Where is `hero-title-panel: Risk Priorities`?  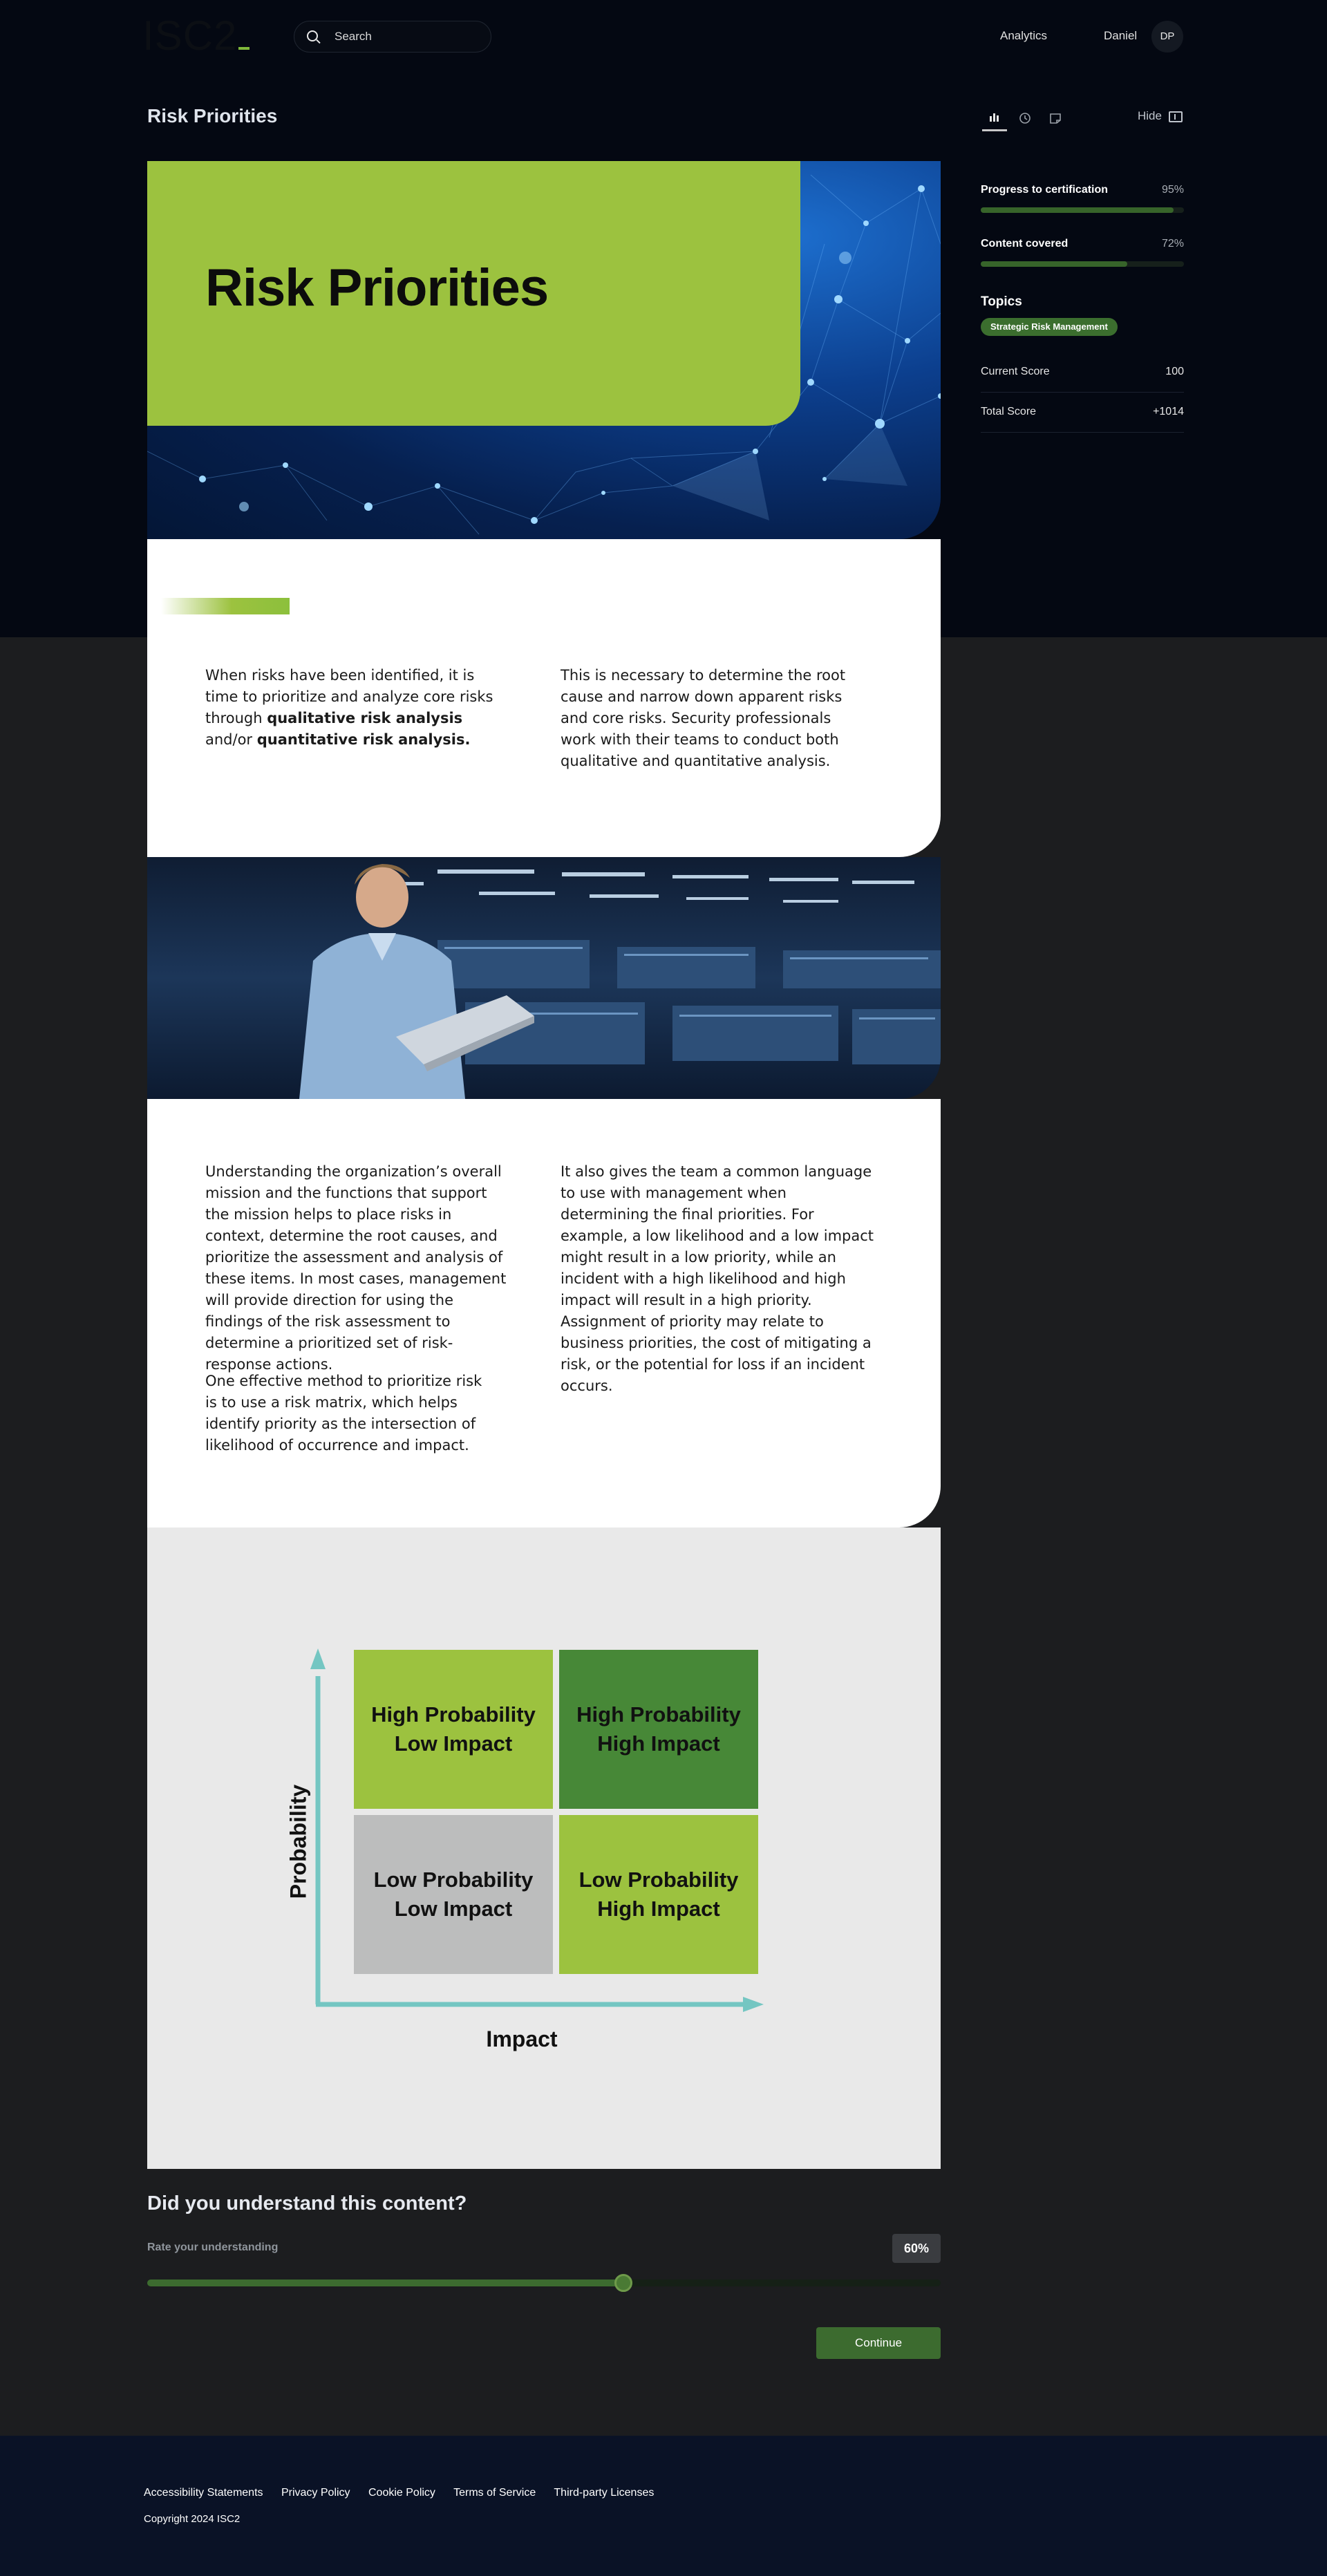 hero-title-panel: Risk Priorities is located at coordinates (474, 293).